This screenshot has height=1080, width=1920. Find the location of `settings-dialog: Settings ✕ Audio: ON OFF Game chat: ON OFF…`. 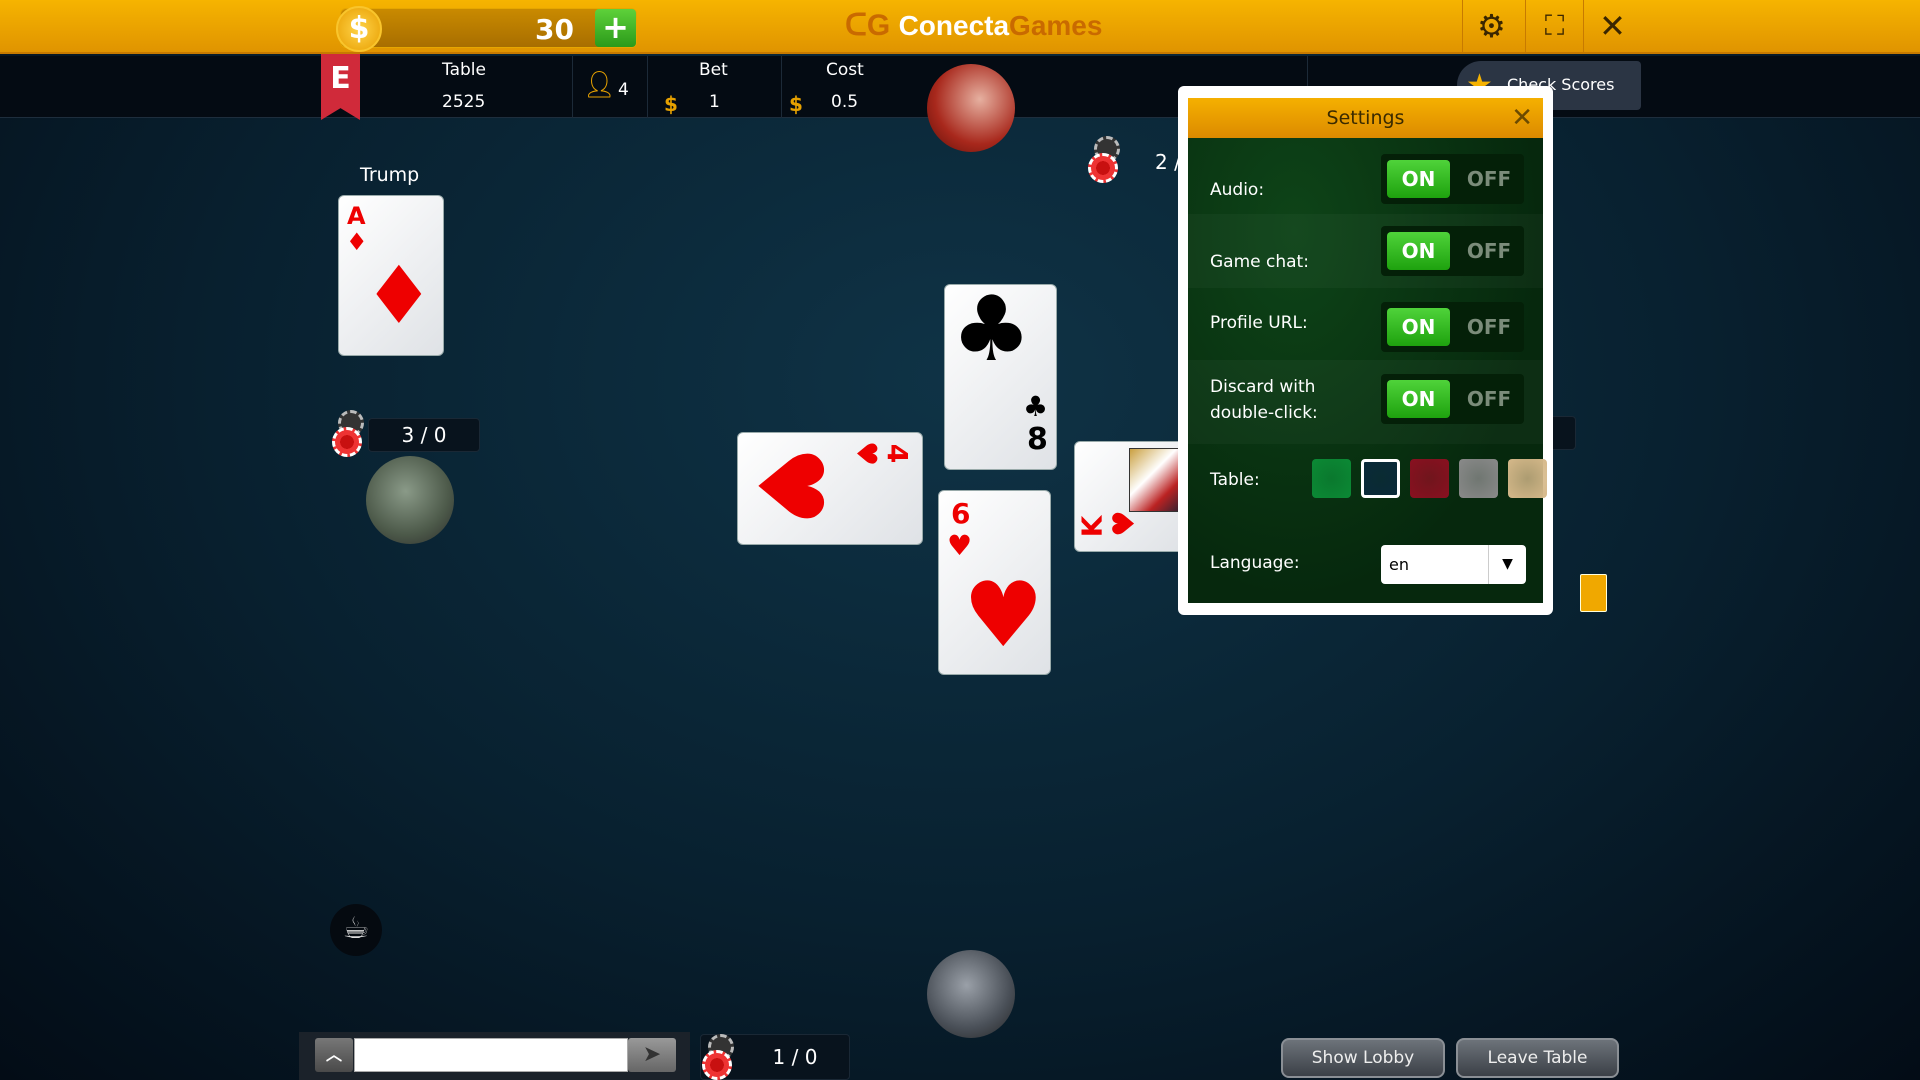

settings-dialog: Settings ✕ Audio: ON OFF Game chat: ON OFF… is located at coordinates (1365, 350).